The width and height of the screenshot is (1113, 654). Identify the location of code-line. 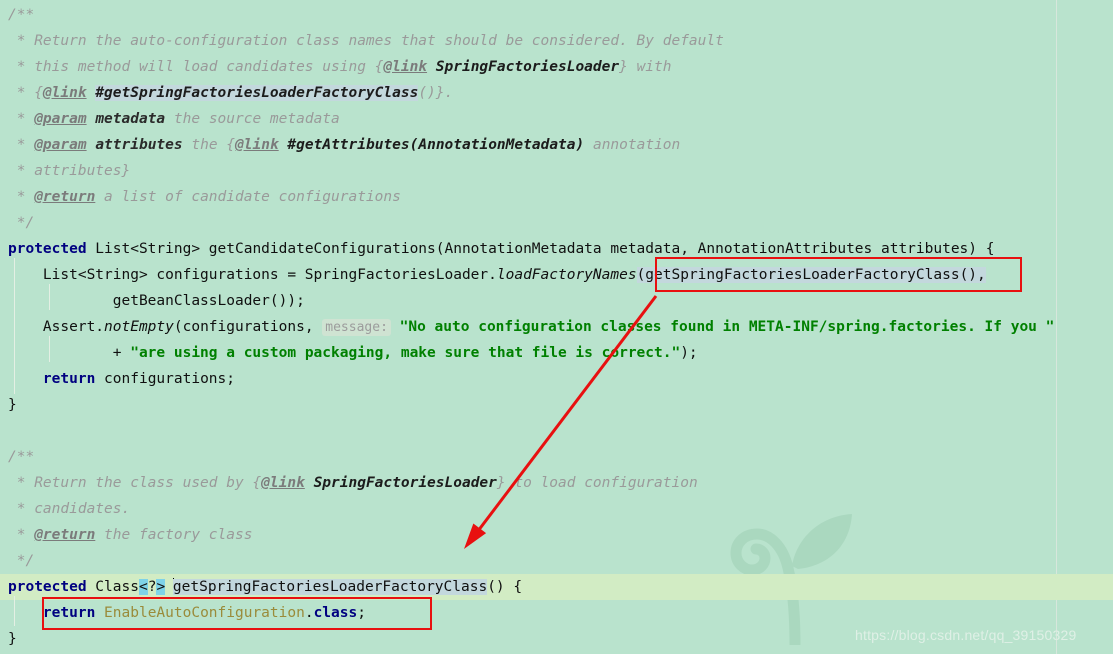
(556, 431).